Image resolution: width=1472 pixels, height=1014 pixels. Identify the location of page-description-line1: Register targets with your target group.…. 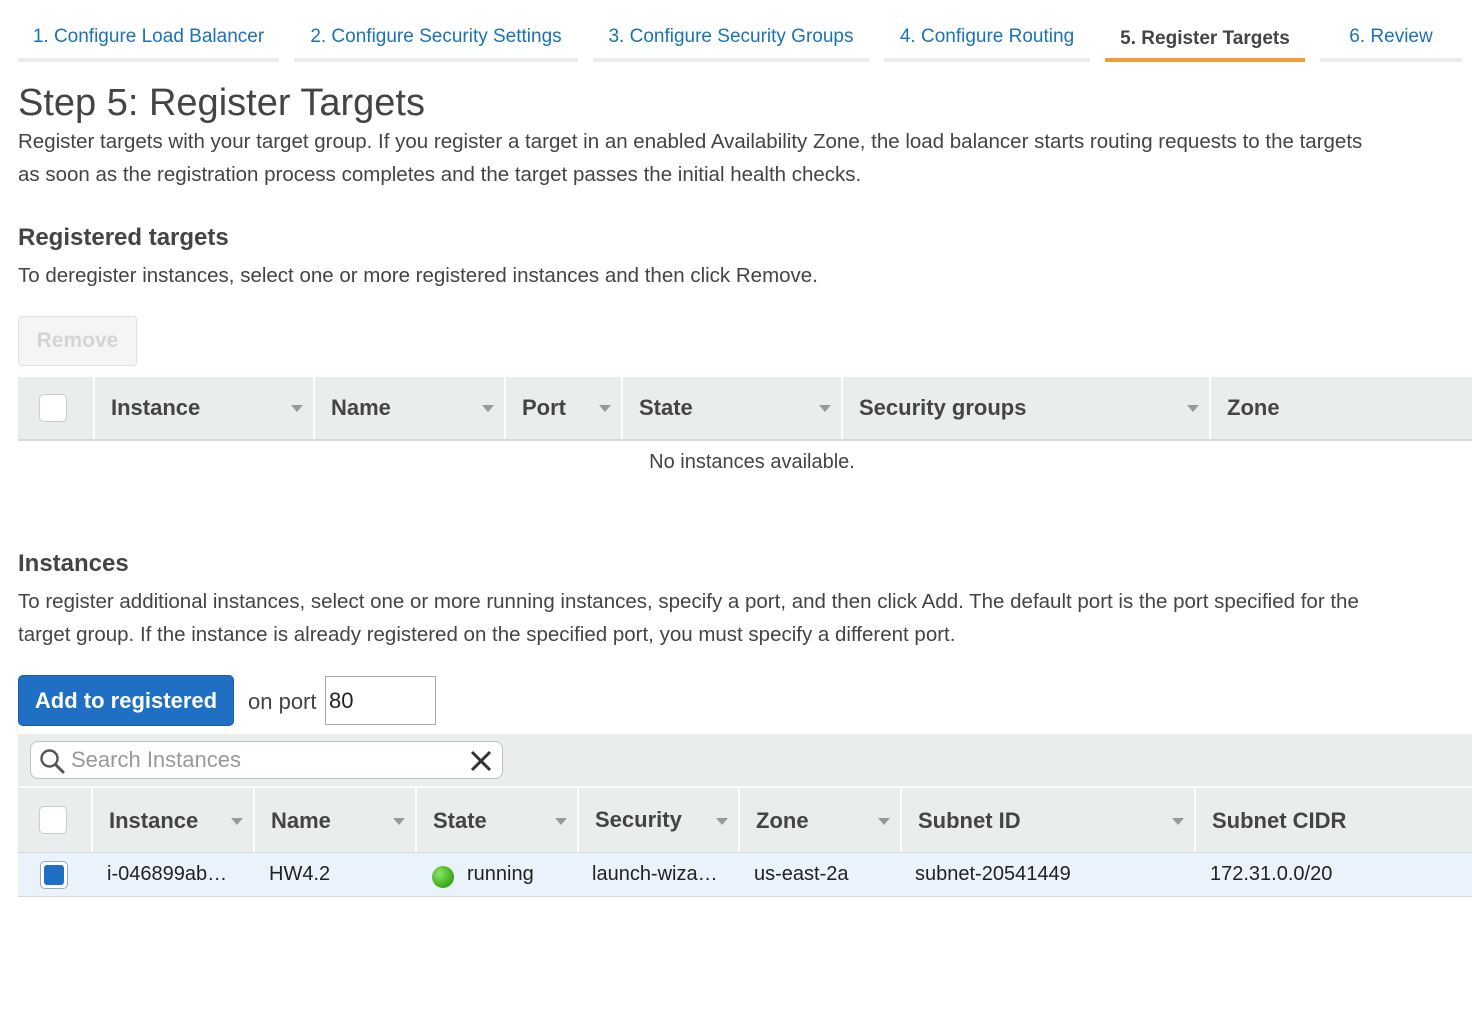
(690, 141).